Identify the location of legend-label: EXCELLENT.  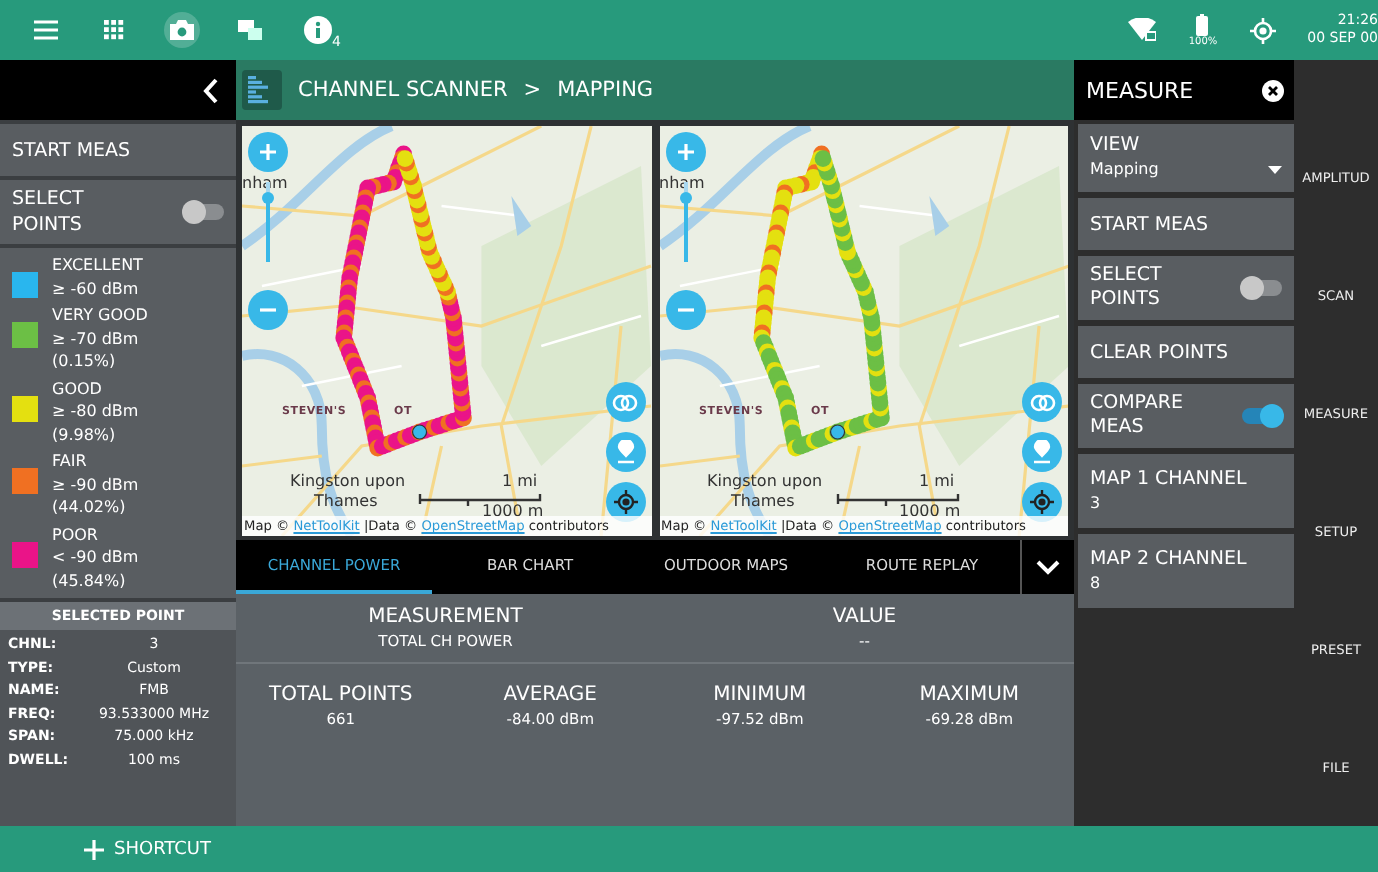
(97, 265).